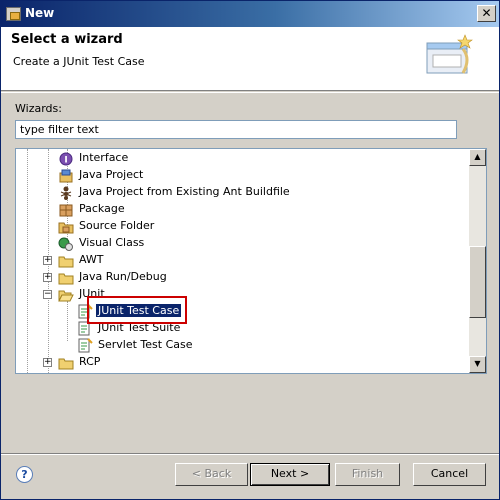  Describe the element at coordinates (477, 282) in the screenshot. I see `scroll-thumb` at that location.